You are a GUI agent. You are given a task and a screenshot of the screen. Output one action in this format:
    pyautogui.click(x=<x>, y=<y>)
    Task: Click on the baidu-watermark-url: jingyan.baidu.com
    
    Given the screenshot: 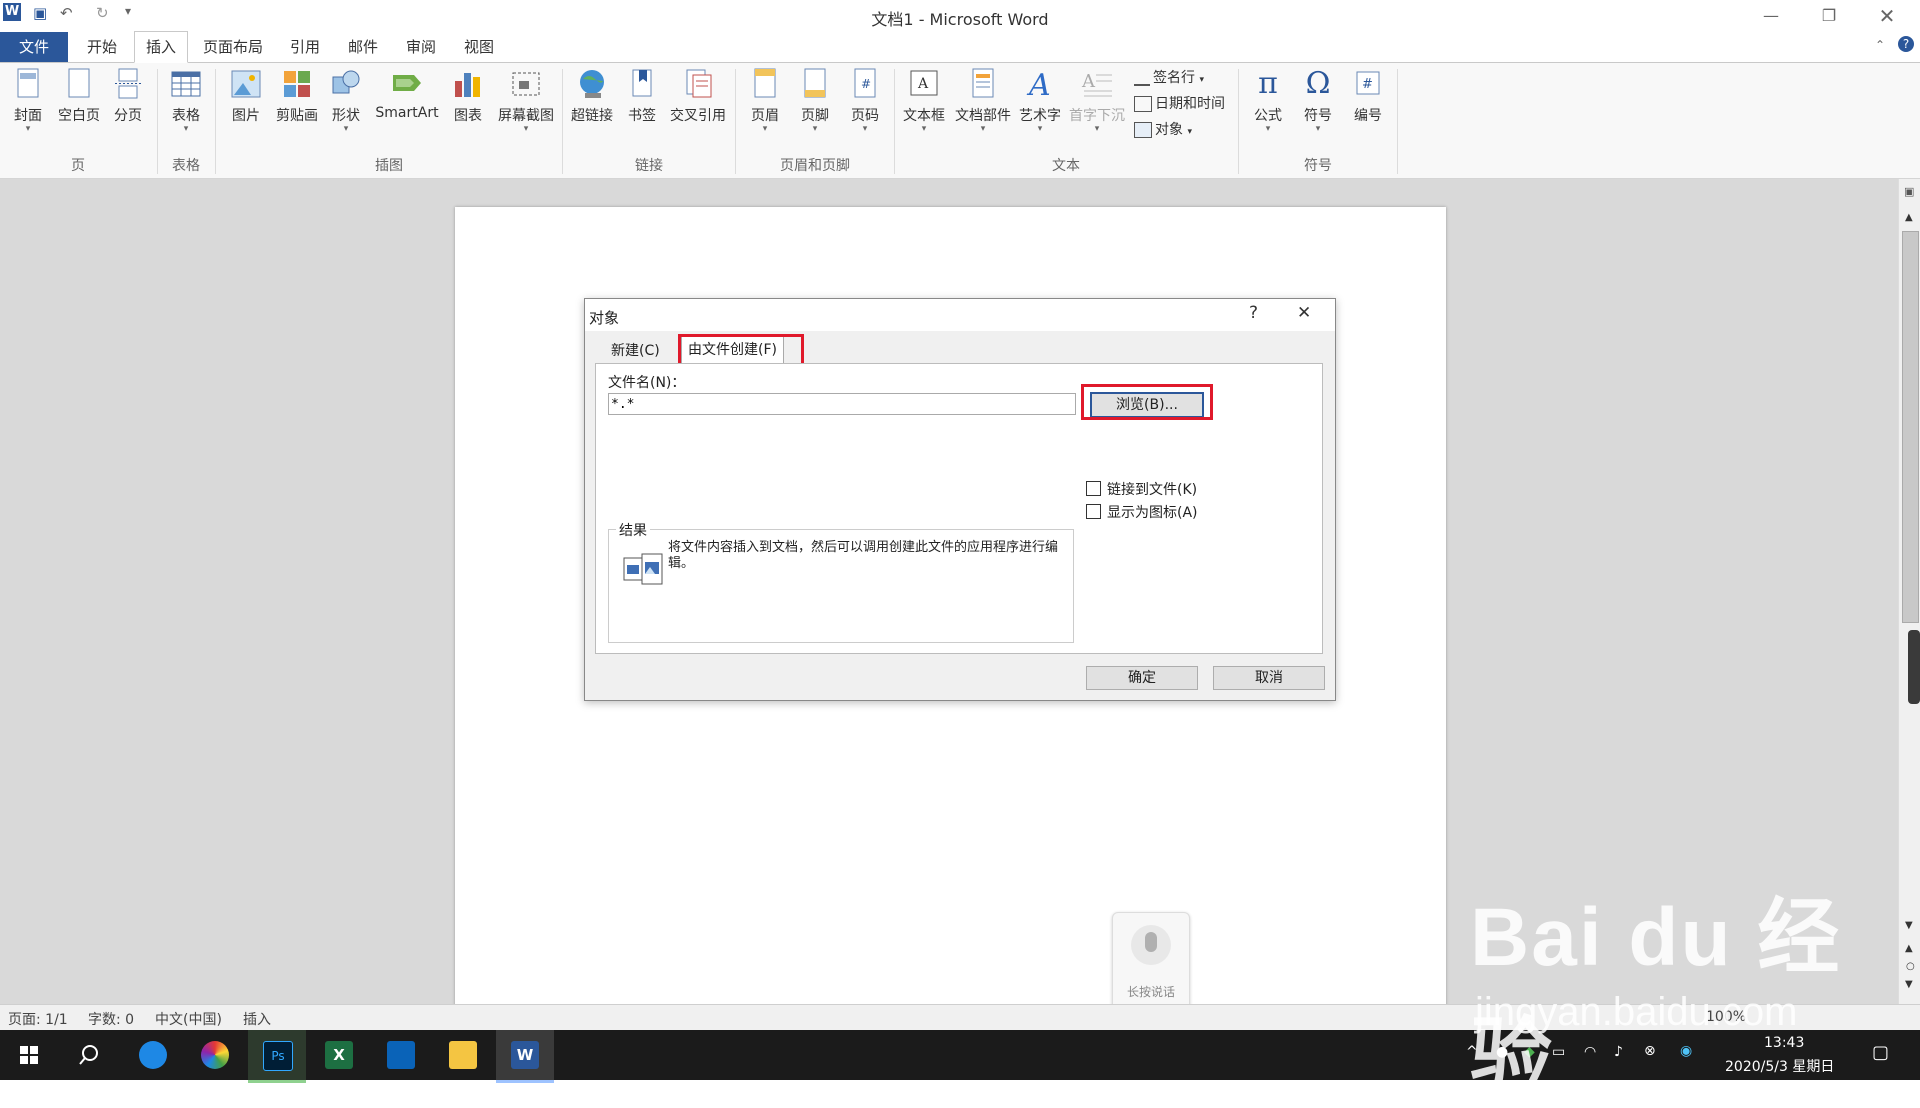 What is the action you would take?
    pyautogui.click(x=1636, y=1012)
    